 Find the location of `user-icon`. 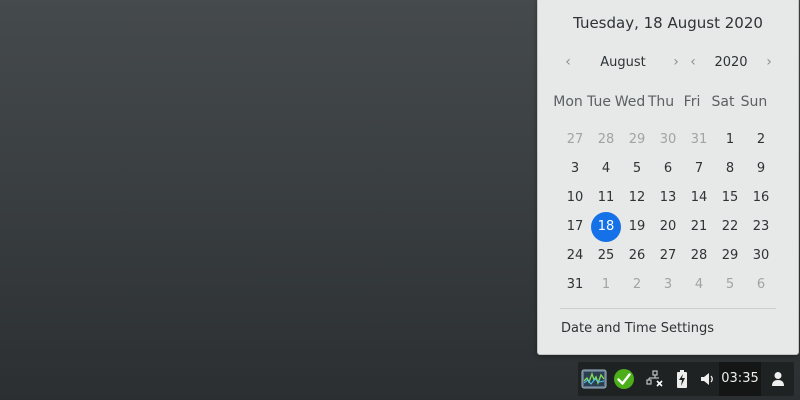

user-icon is located at coordinates (778, 379).